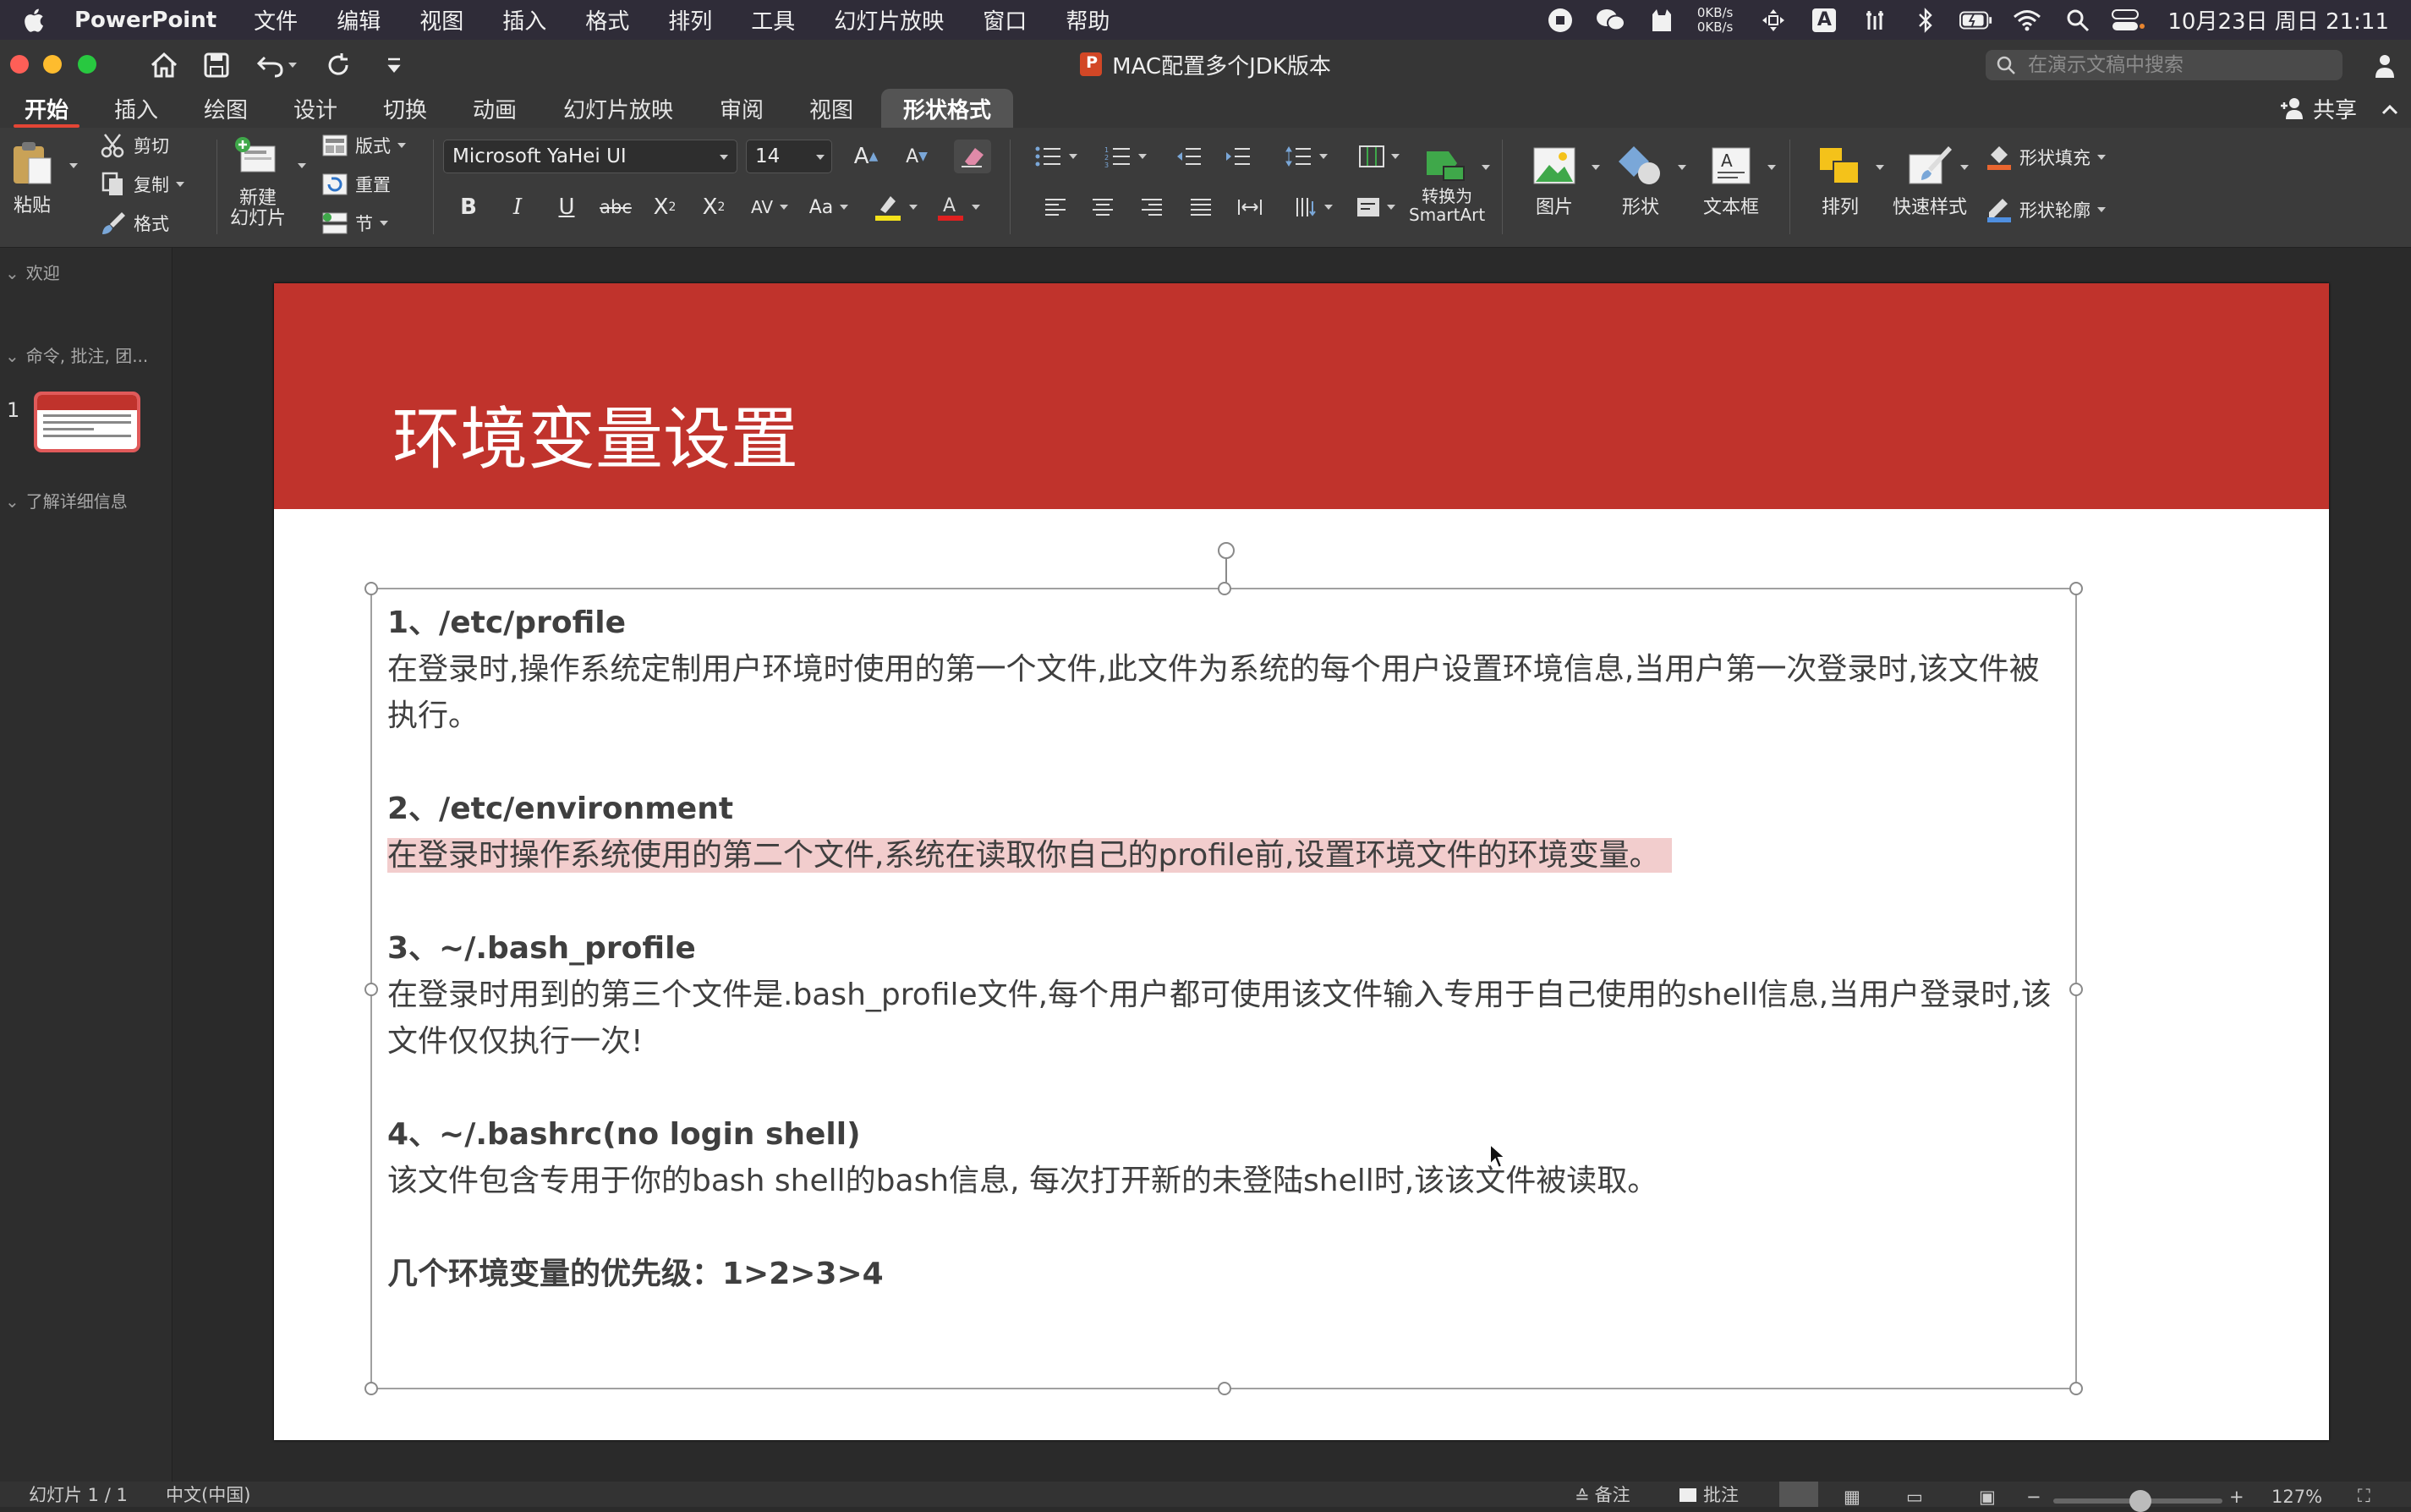 The image size is (2411, 1512). Describe the element at coordinates (1840, 182) in the screenshot. I see `arrange-button: 排列` at that location.